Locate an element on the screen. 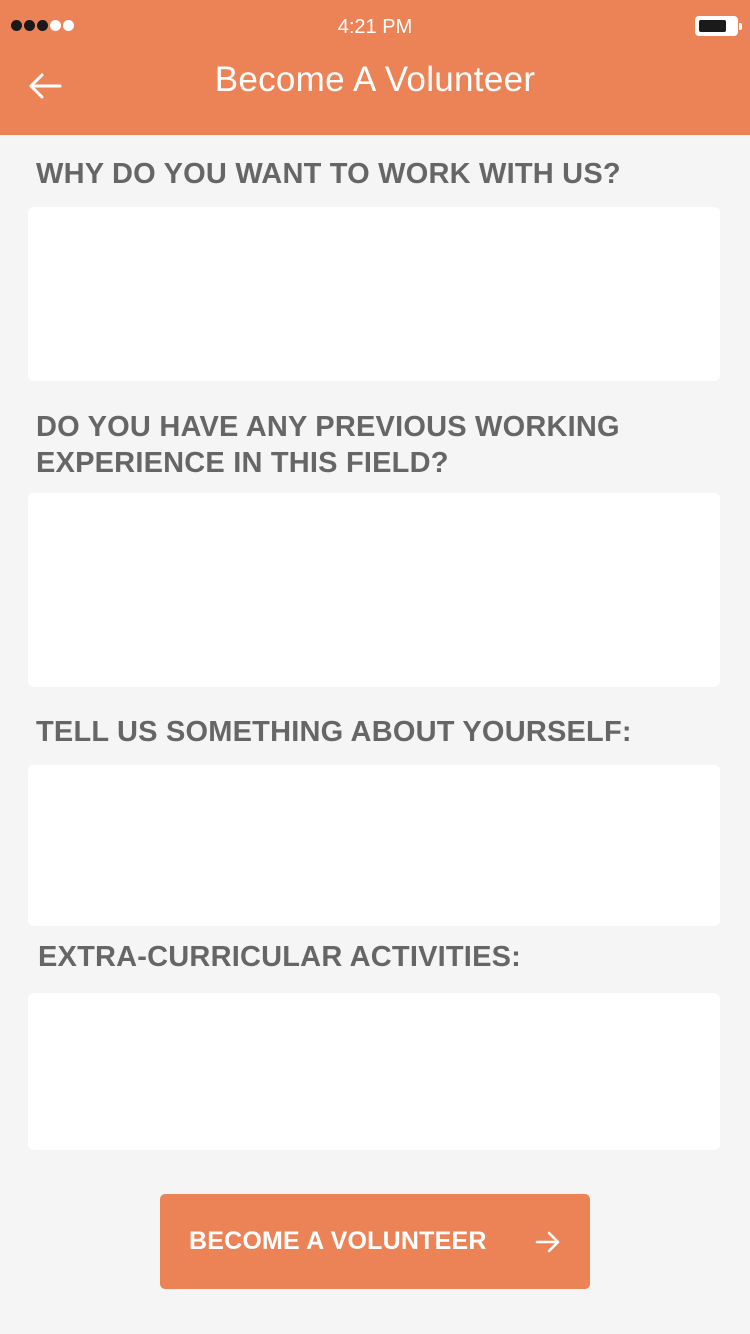 The height and width of the screenshot is (1334, 750). about-yourself-textarea is located at coordinates (374, 845).